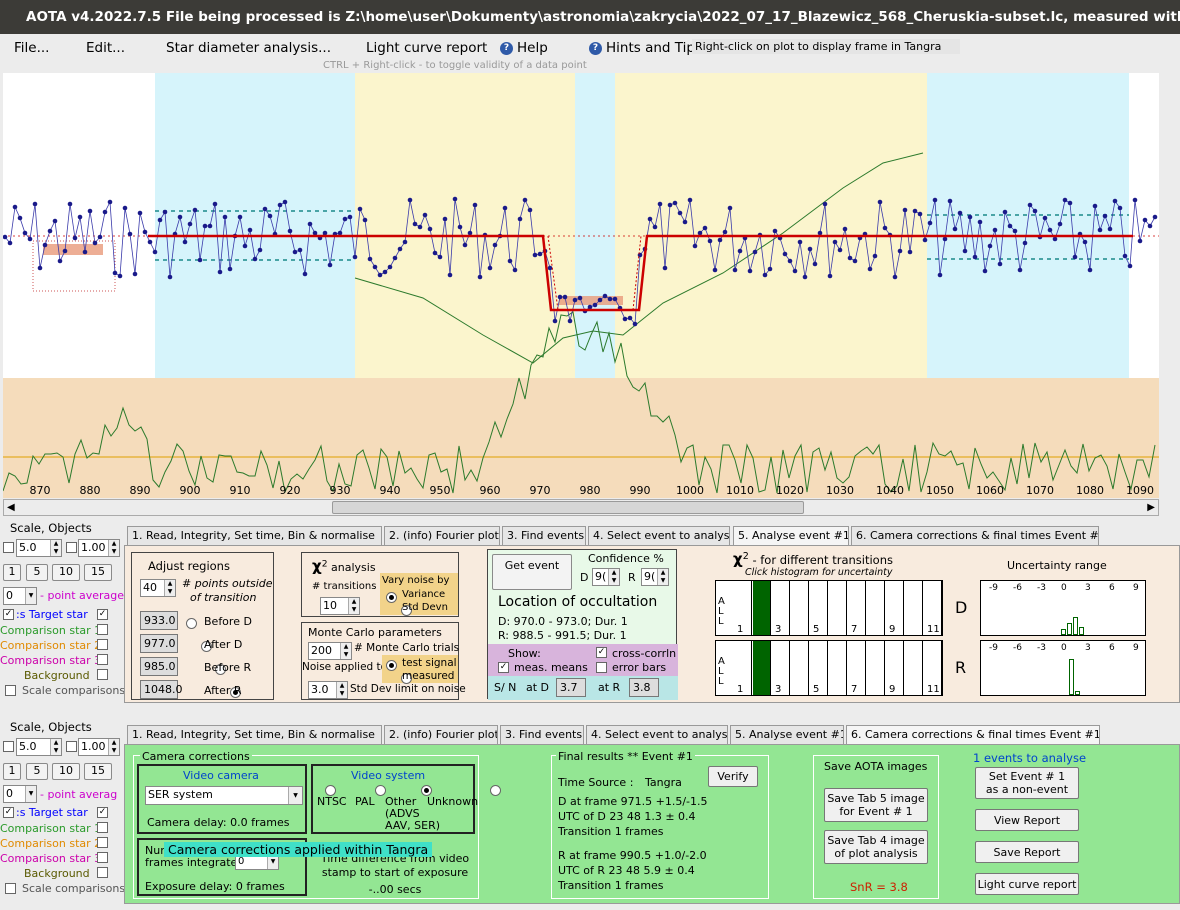  What do you see at coordinates (743, 668) in the screenshot?
I see `hist-cell: 1` at bounding box center [743, 668].